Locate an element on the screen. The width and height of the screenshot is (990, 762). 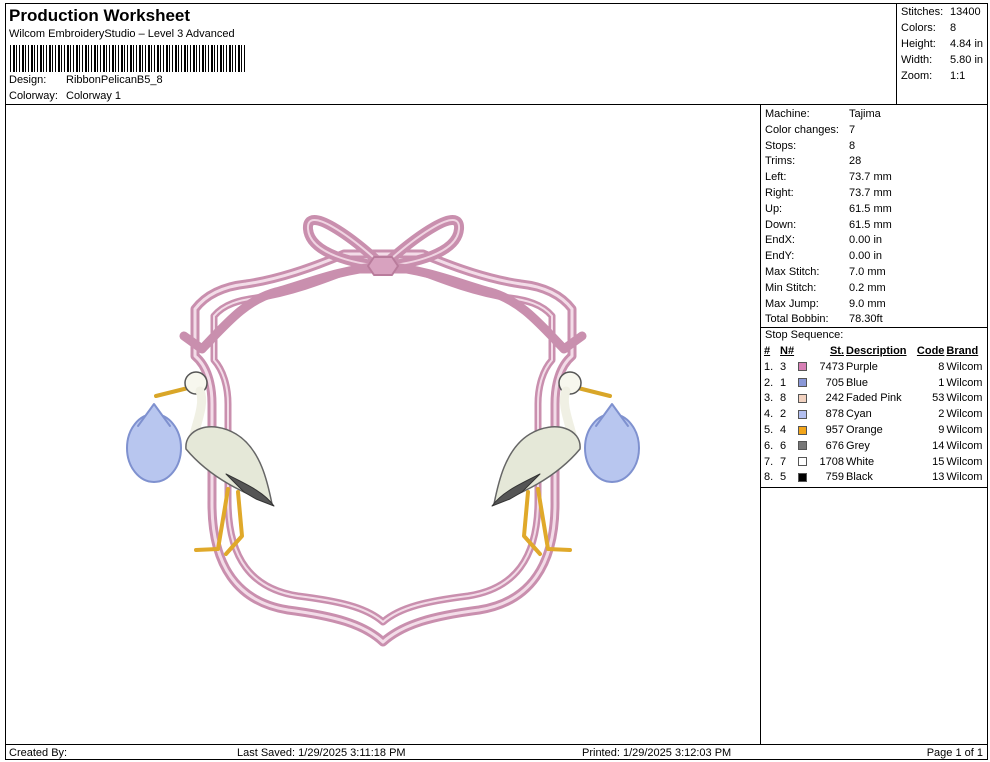
info-label: EndX: is located at coordinates (780, 240).